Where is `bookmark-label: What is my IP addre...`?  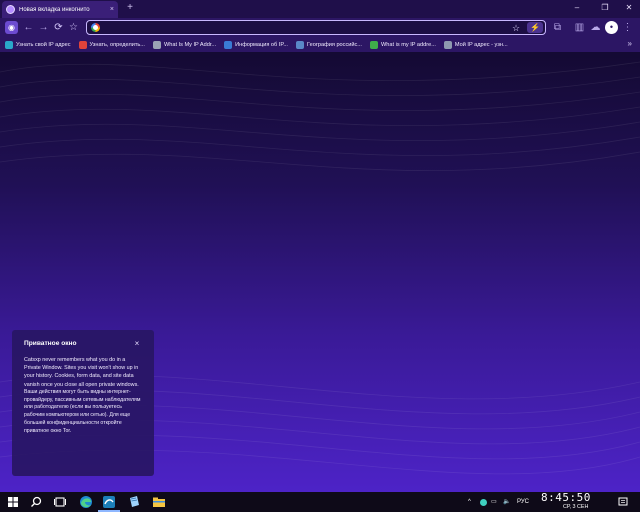
bookmark-label: What is my IP addre... is located at coordinates (408, 44).